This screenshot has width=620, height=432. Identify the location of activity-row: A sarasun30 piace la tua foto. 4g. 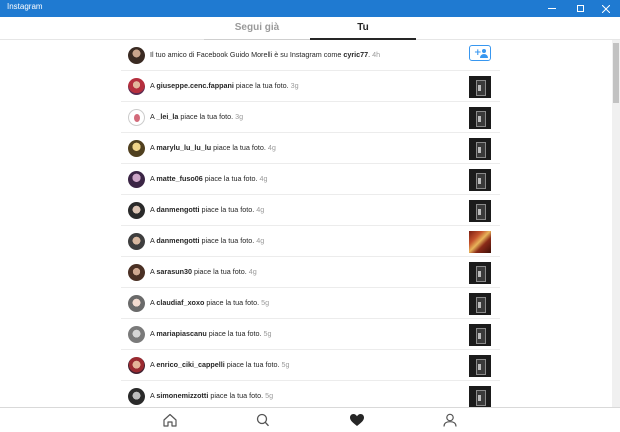
(310, 272).